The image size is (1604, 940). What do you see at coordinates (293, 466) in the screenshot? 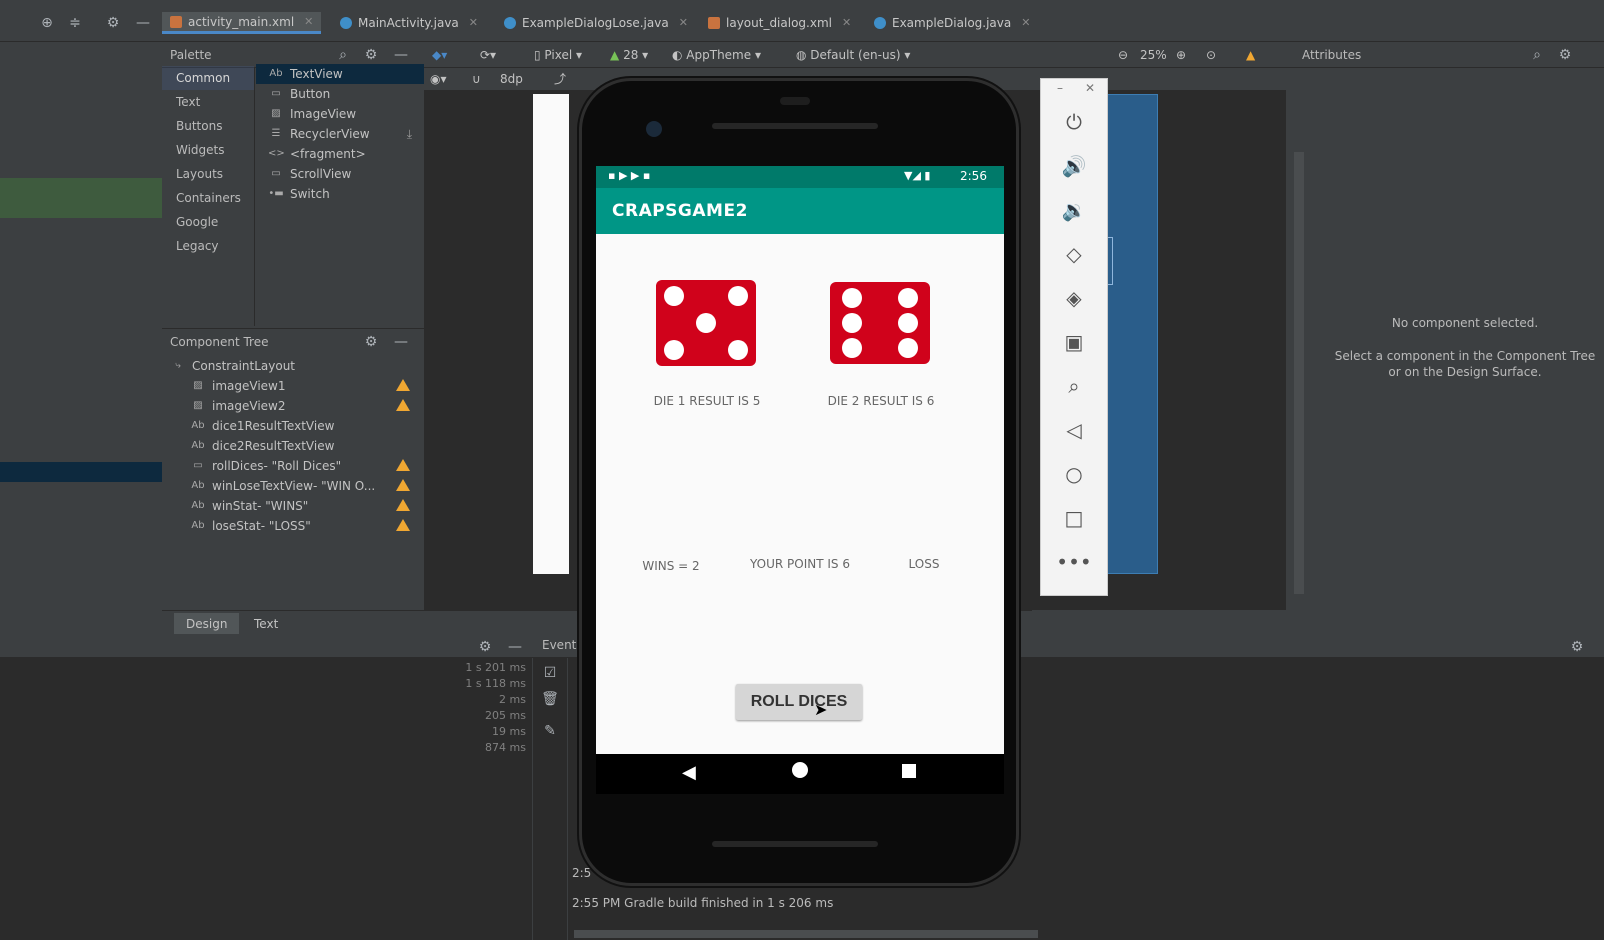
I see `tree-item: ▭ rollDices- "Roll Dices"` at bounding box center [293, 466].